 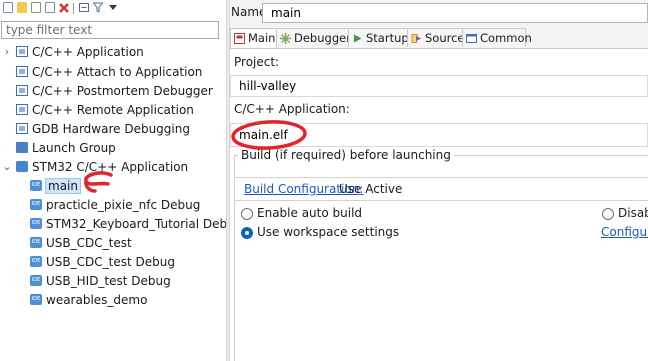 What do you see at coordinates (358, 38) in the screenshot?
I see `startup-tab-icon` at bounding box center [358, 38].